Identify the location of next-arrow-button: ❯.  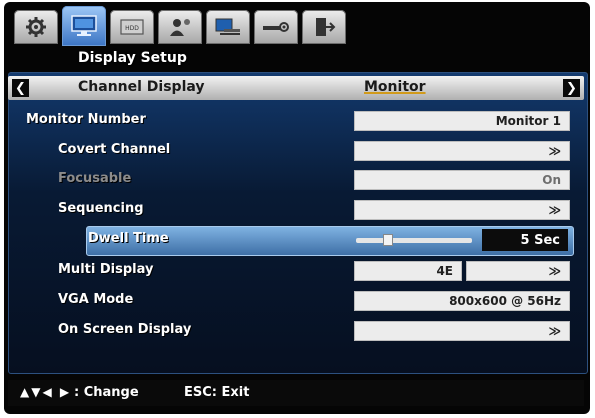
(571, 88).